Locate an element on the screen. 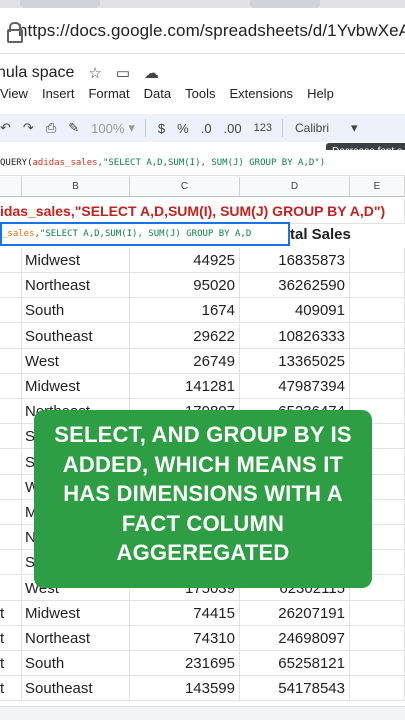  table-row: Northeast 95020 36262590 is located at coordinates (202, 286).